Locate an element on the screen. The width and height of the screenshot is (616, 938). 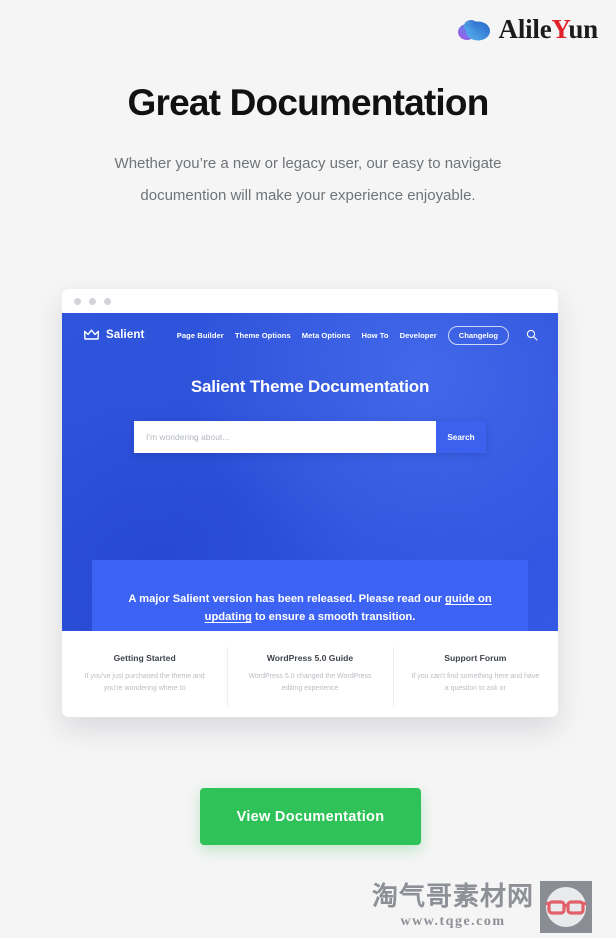
watermark-text-group: 淘气哥素材网 www.tqge.com is located at coordinates (453, 907).